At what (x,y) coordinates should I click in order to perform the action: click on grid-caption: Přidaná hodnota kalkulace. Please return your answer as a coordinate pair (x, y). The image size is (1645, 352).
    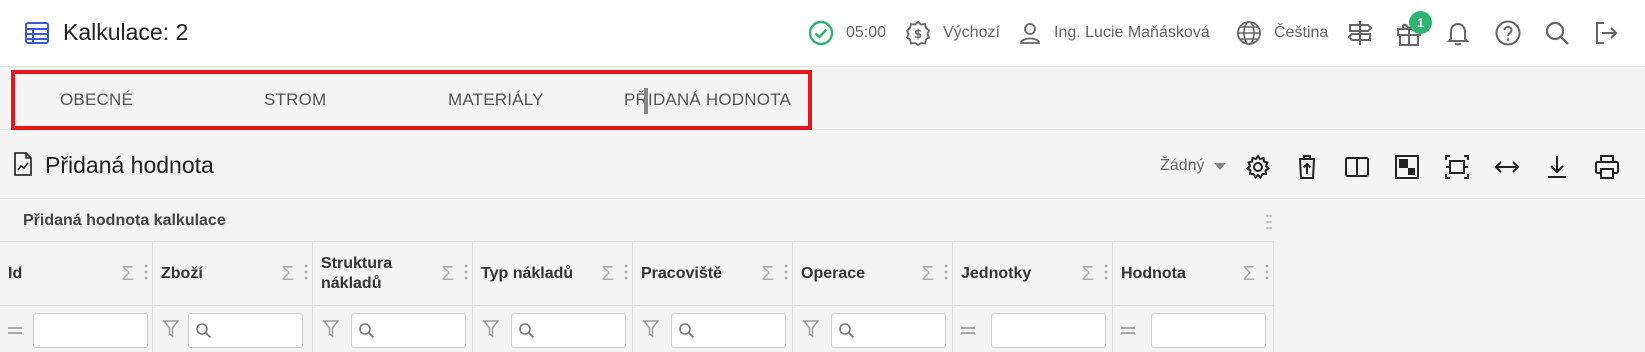
    Looking at the image, I should click on (124, 220).